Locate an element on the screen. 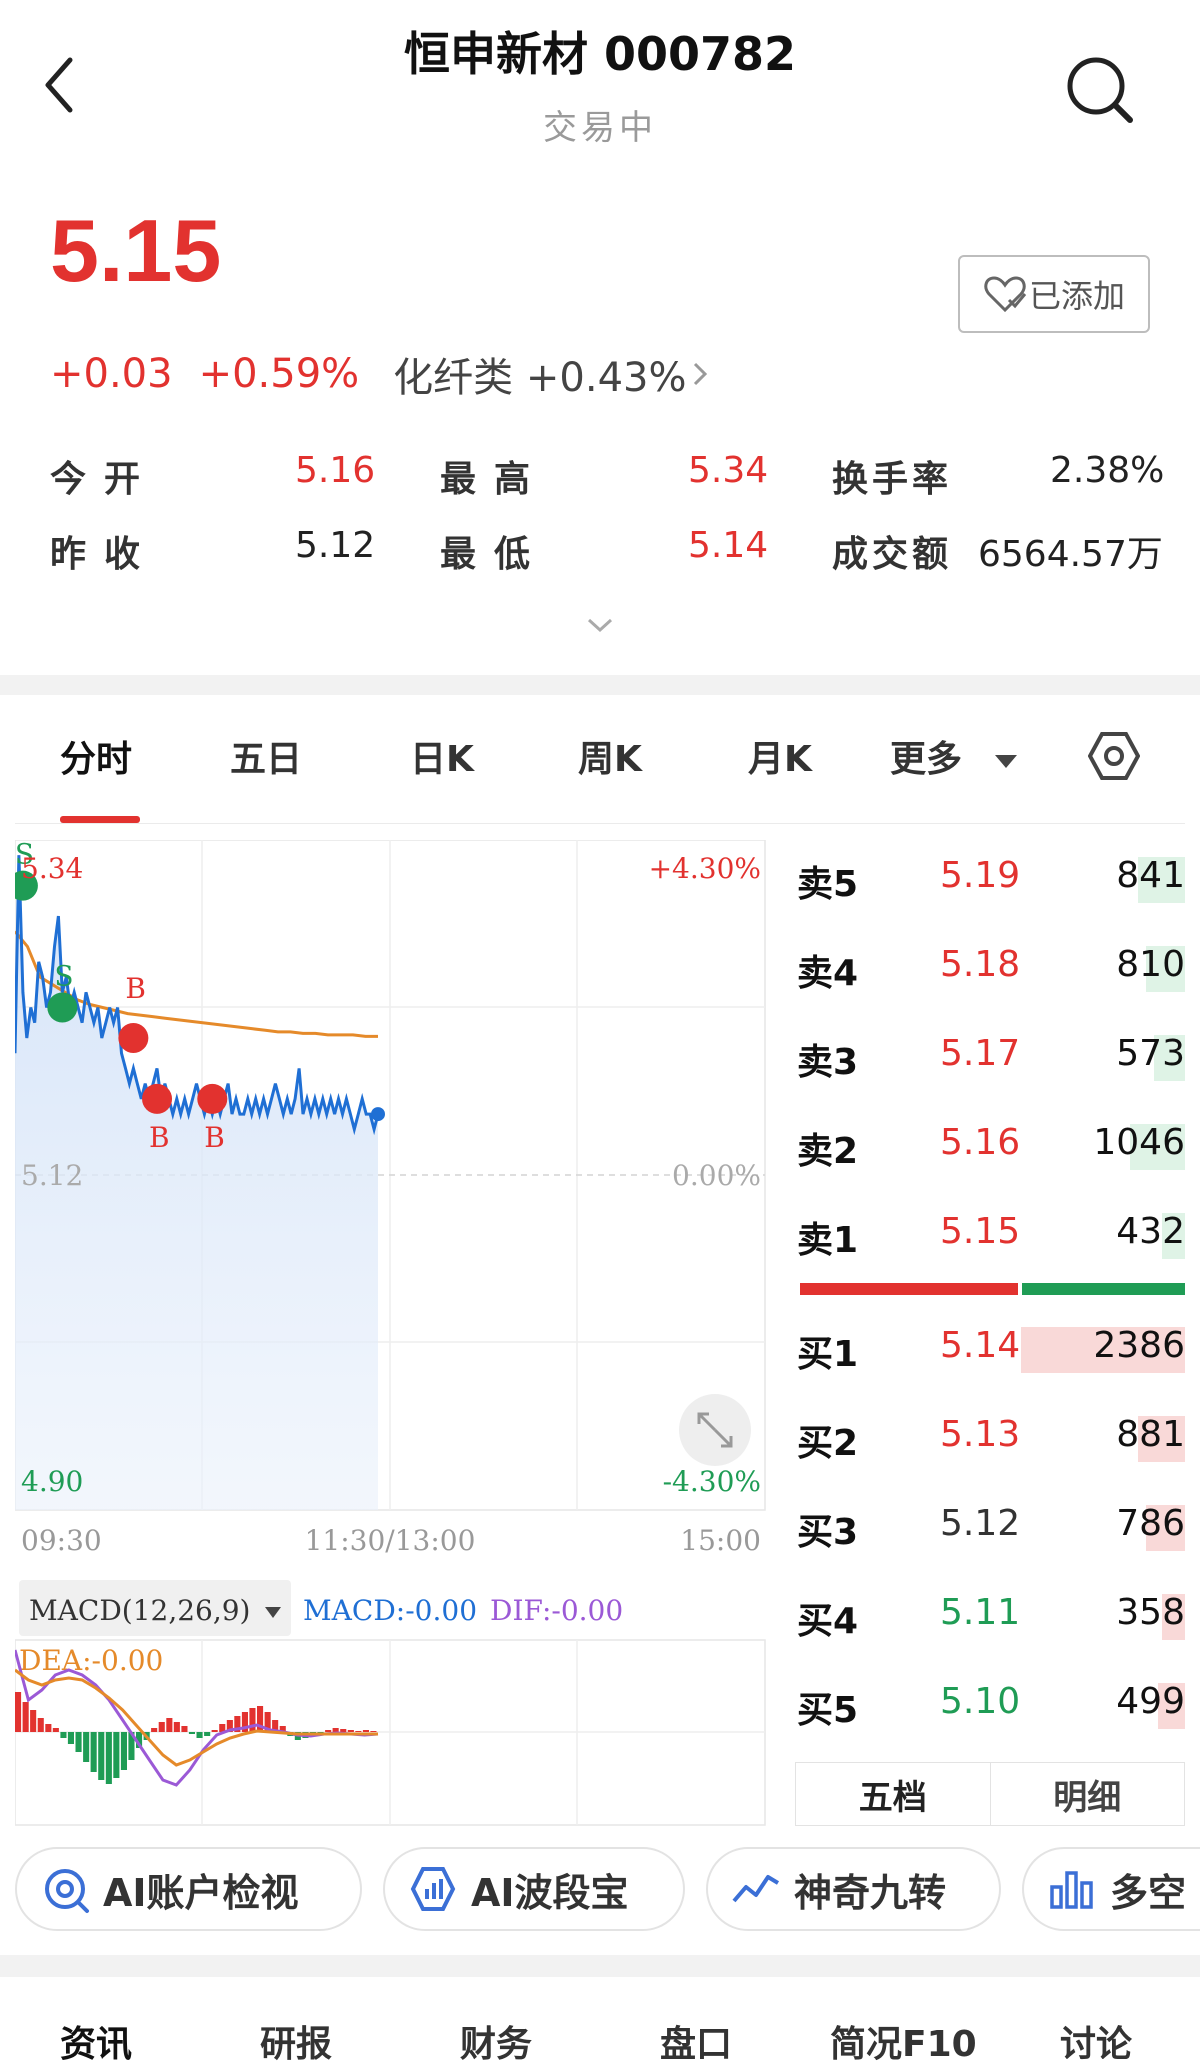 The height and width of the screenshot is (2070, 1200). level-volume: 881 is located at coordinates (1150, 1434).